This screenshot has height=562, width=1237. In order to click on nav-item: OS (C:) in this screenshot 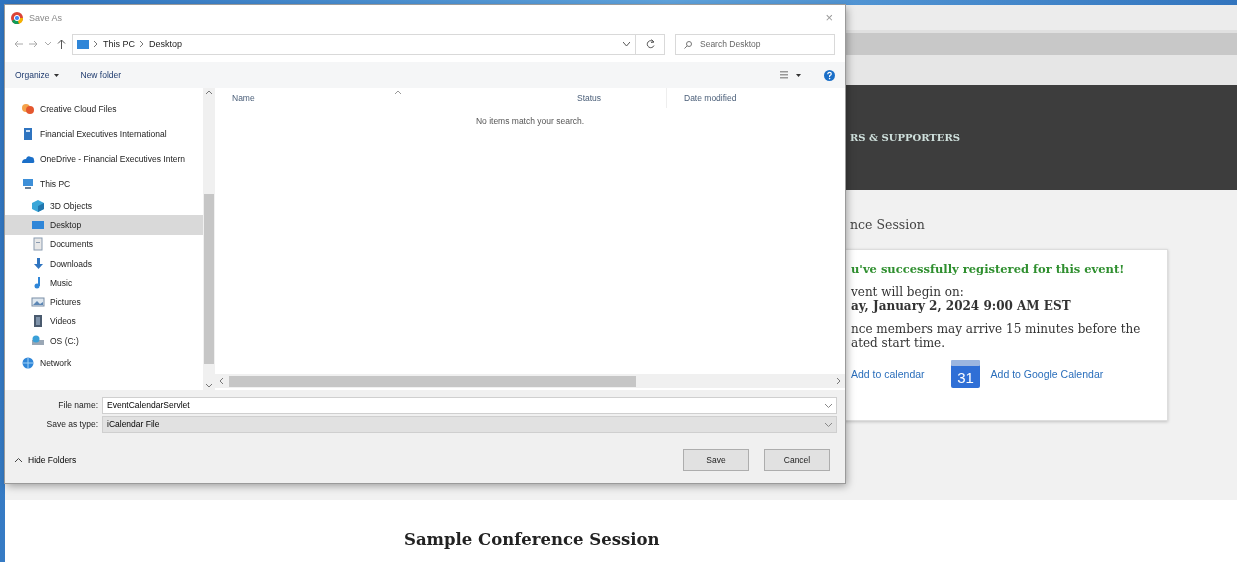, I will do `click(104, 341)`.